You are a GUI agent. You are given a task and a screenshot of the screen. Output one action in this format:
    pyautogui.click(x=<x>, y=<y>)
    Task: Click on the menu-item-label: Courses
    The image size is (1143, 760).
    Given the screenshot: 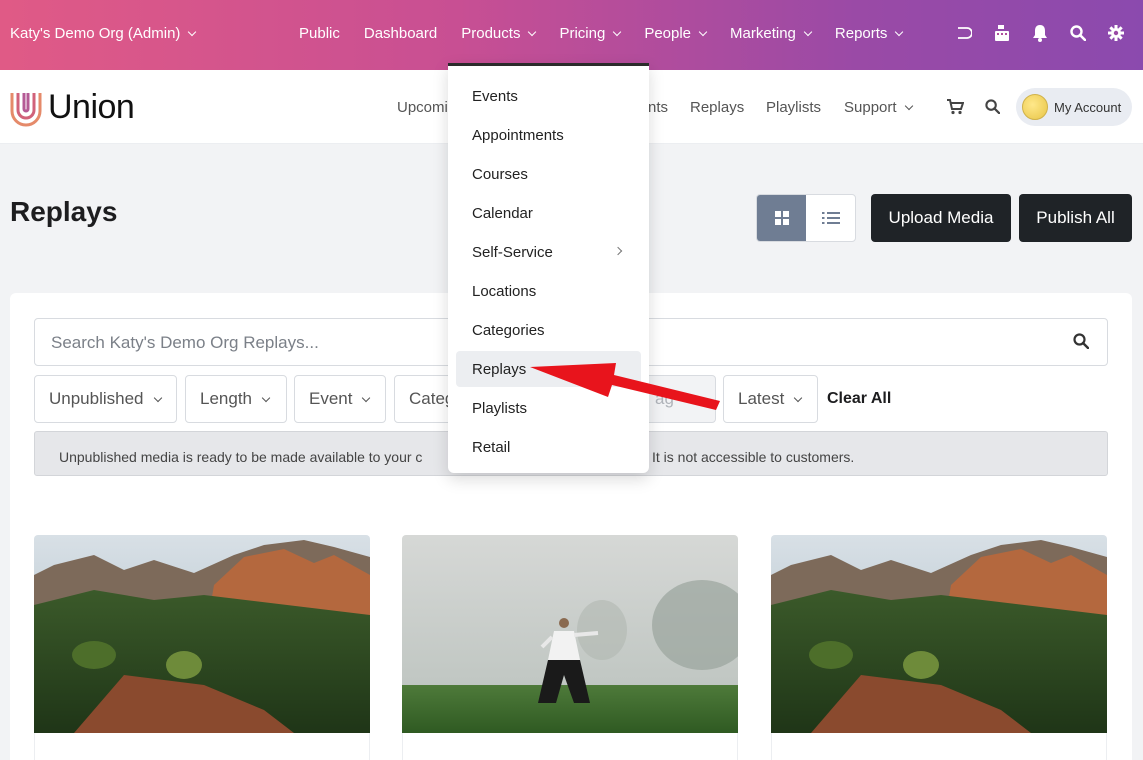 What is the action you would take?
    pyautogui.click(x=500, y=174)
    